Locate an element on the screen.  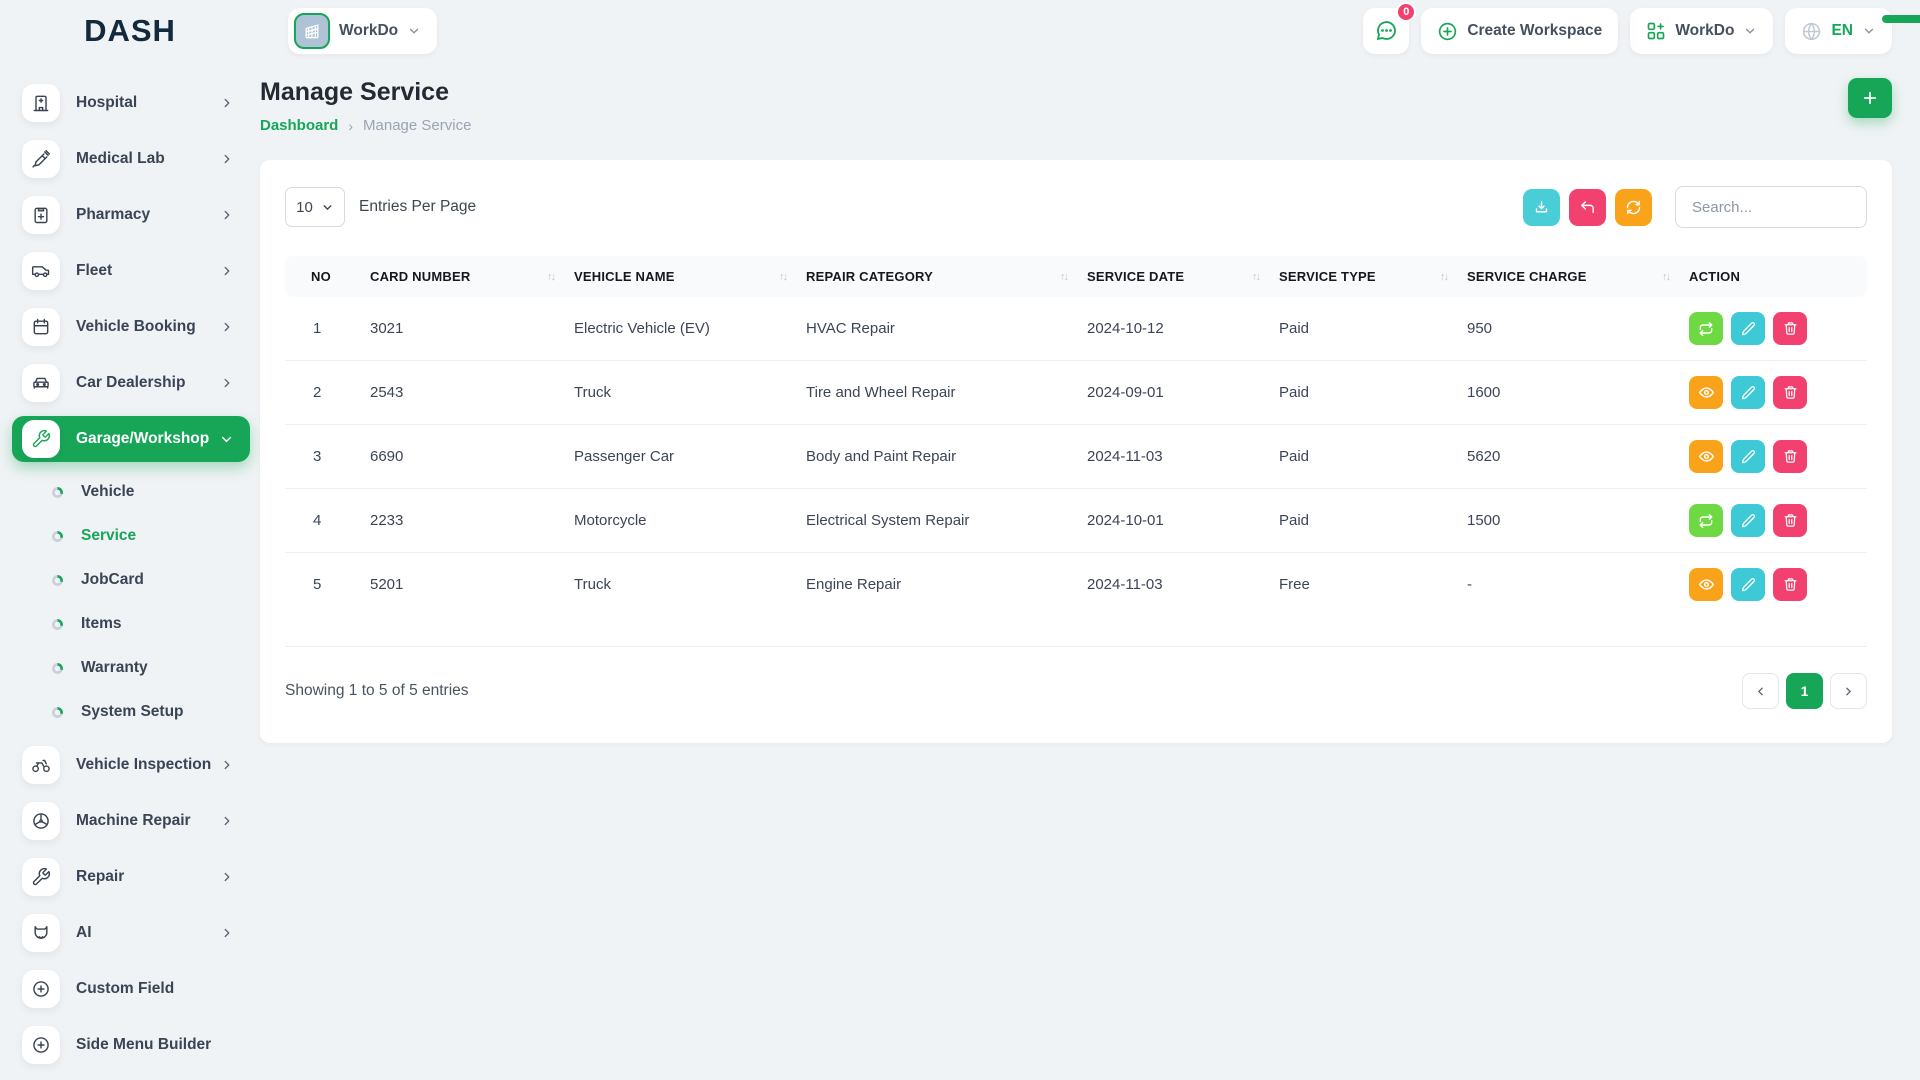
sidebar-subitem-label: Items is located at coordinates (101, 623).